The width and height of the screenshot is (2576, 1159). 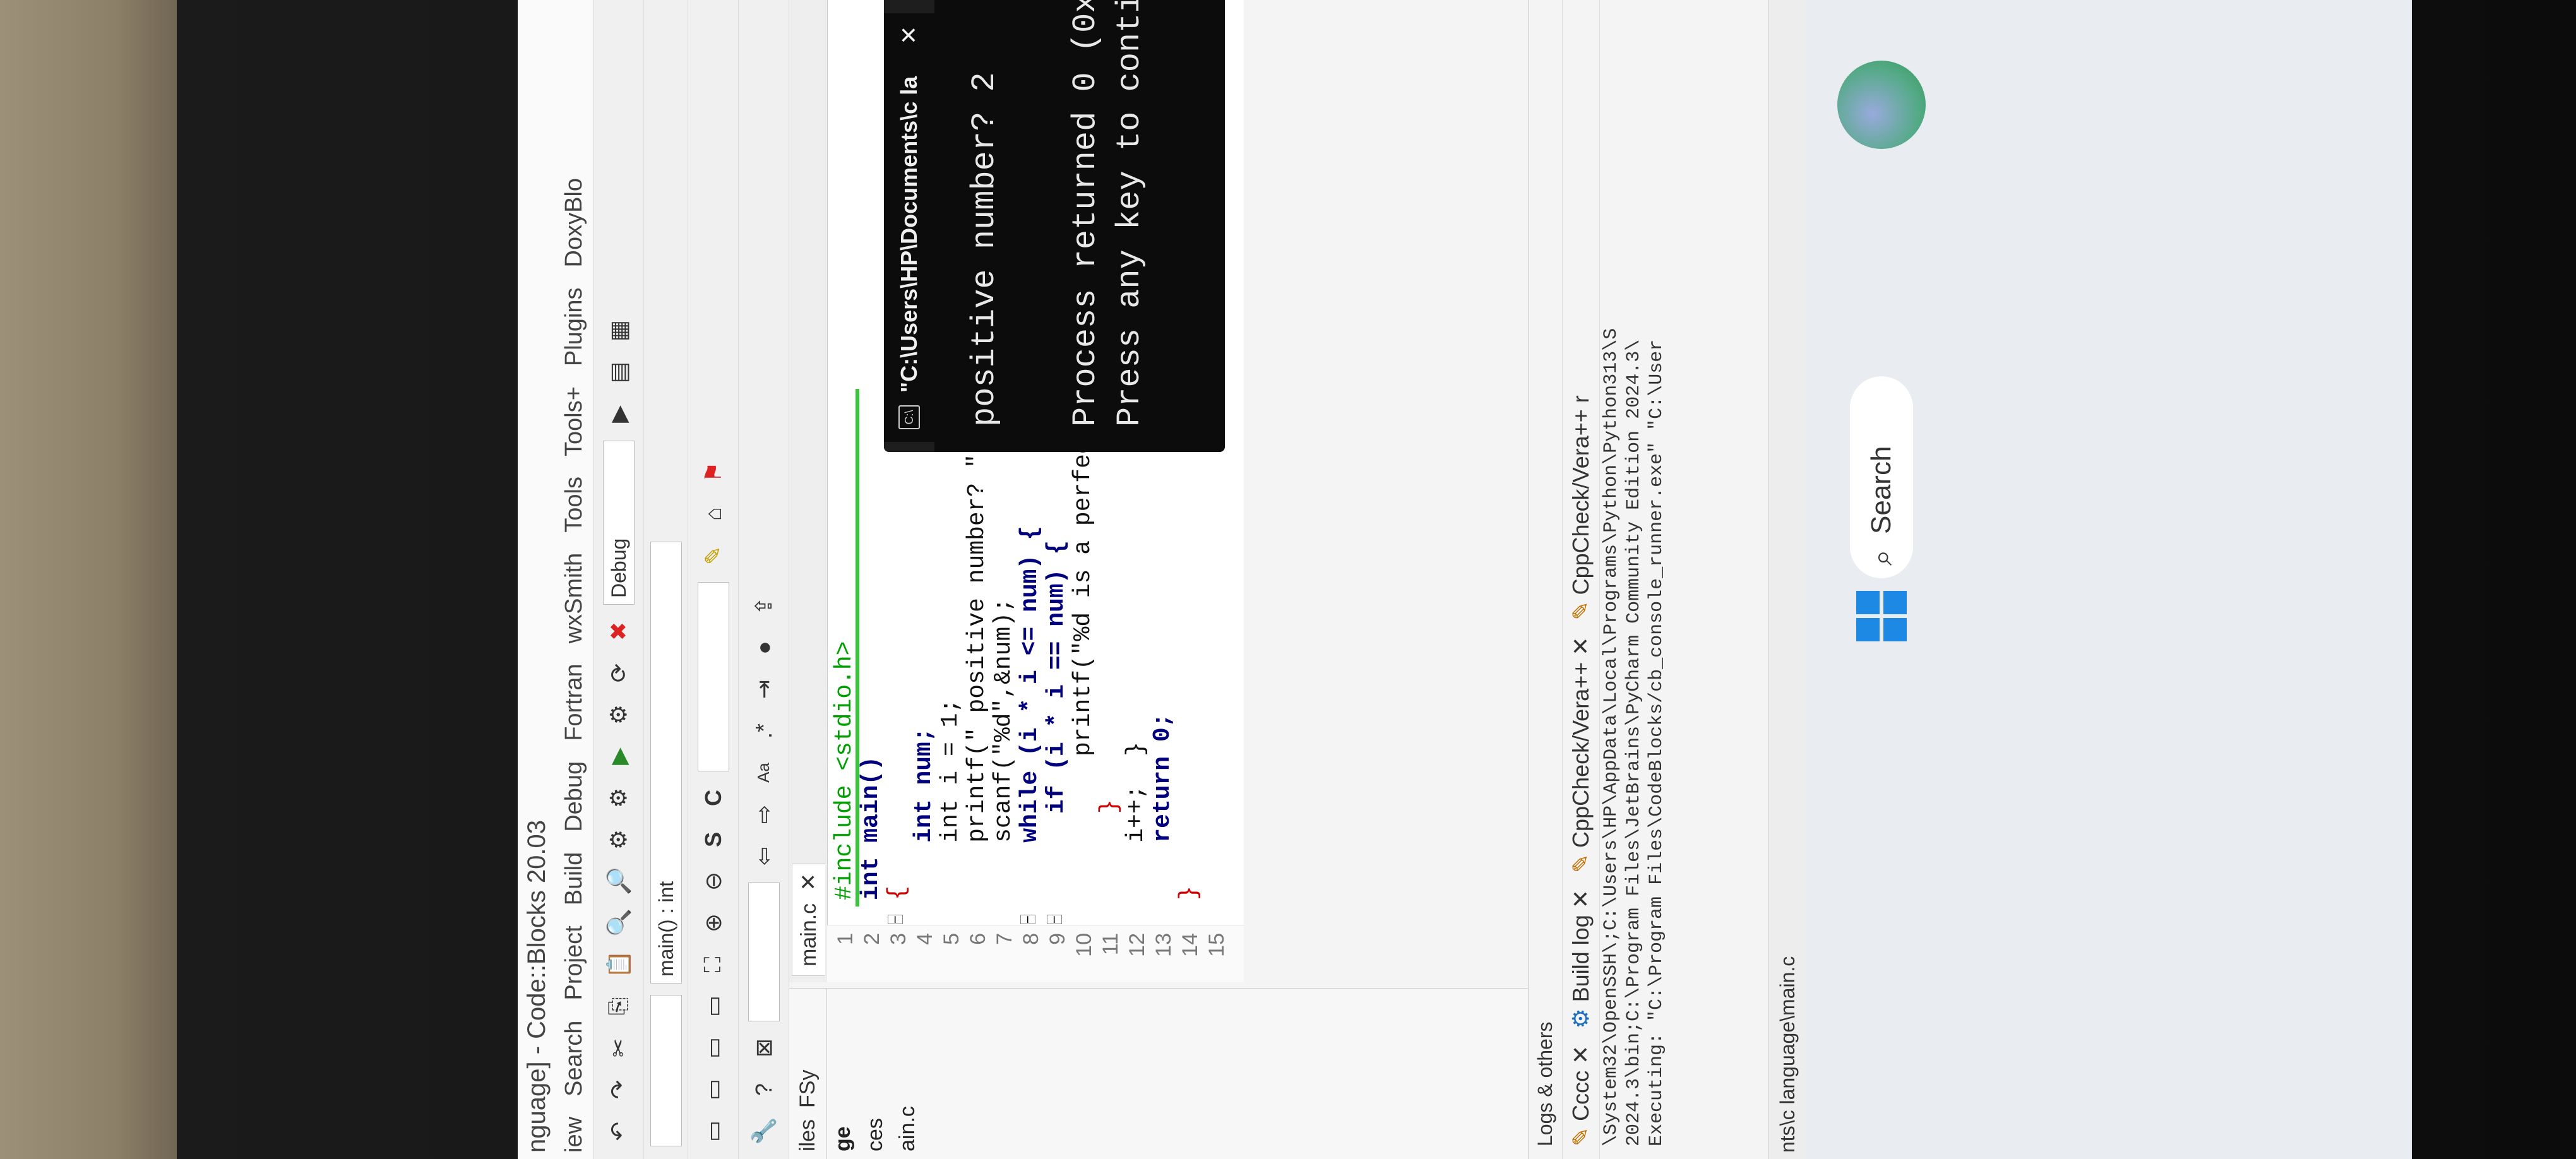 I want to click on log-tab-label: Cccc, so click(x=1581, y=1095).